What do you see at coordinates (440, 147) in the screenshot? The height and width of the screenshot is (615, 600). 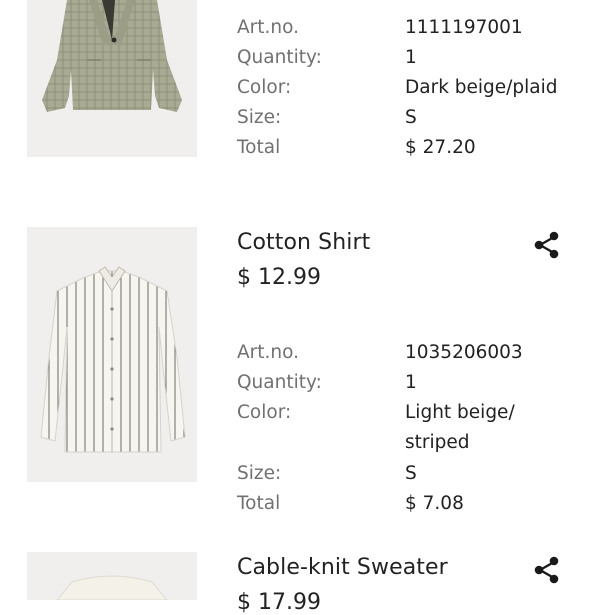 I see `detail-value: $ 27.20` at bounding box center [440, 147].